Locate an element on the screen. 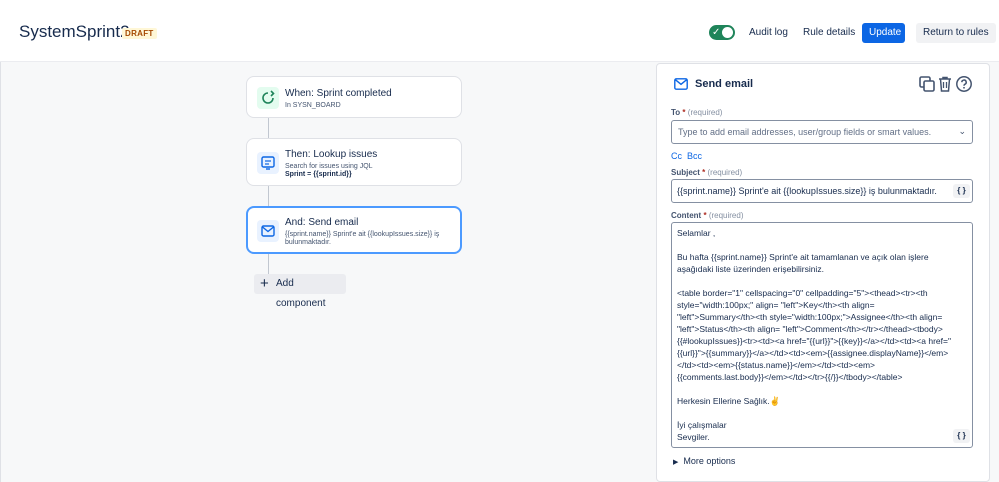 The width and height of the screenshot is (999, 482). panel-title: Send email is located at coordinates (724, 84).